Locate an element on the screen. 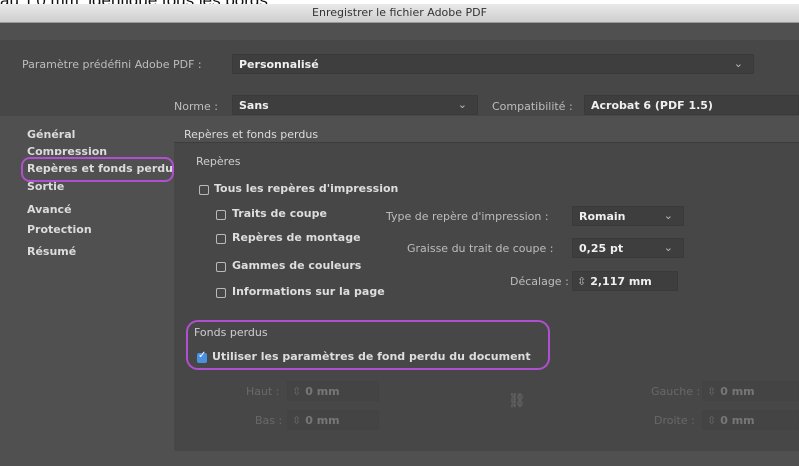 This screenshot has width=799, height=466. trim-weight-label: Graisse du trait de coupe : is located at coordinates (480, 248).